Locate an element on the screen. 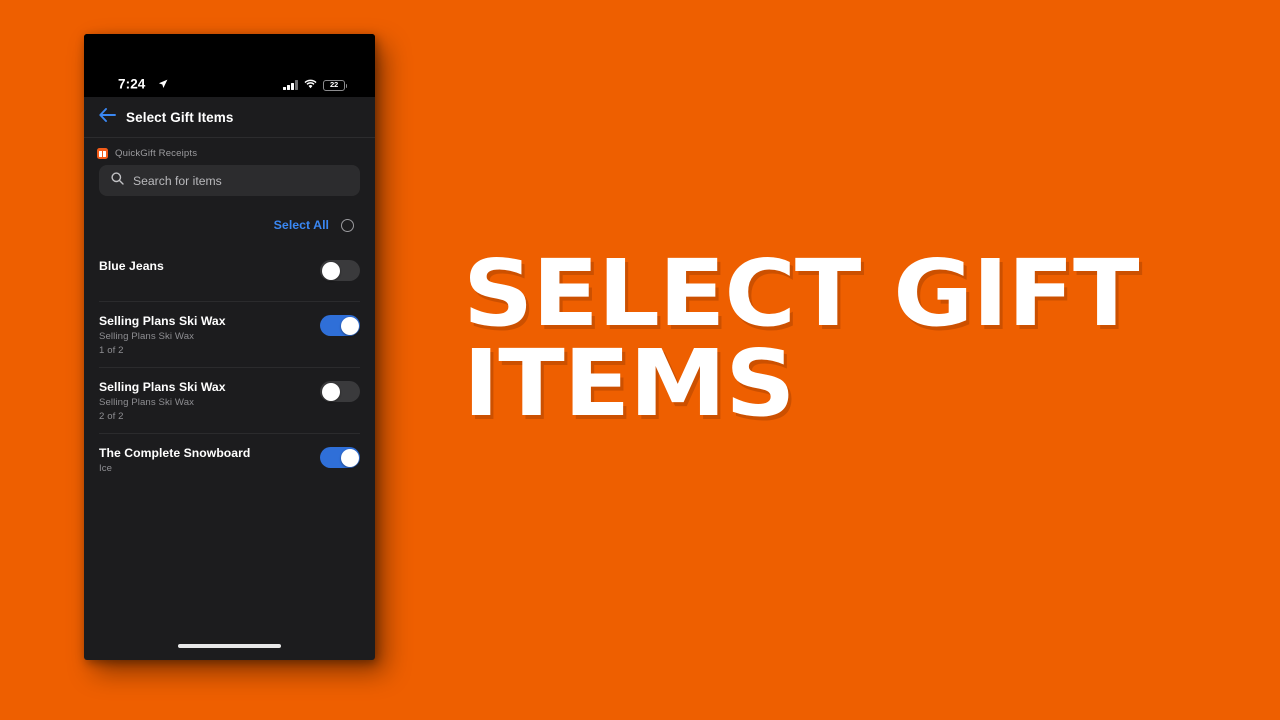 This screenshot has height=720, width=1280. list-item: Blue Jeans is located at coordinates (229, 276).